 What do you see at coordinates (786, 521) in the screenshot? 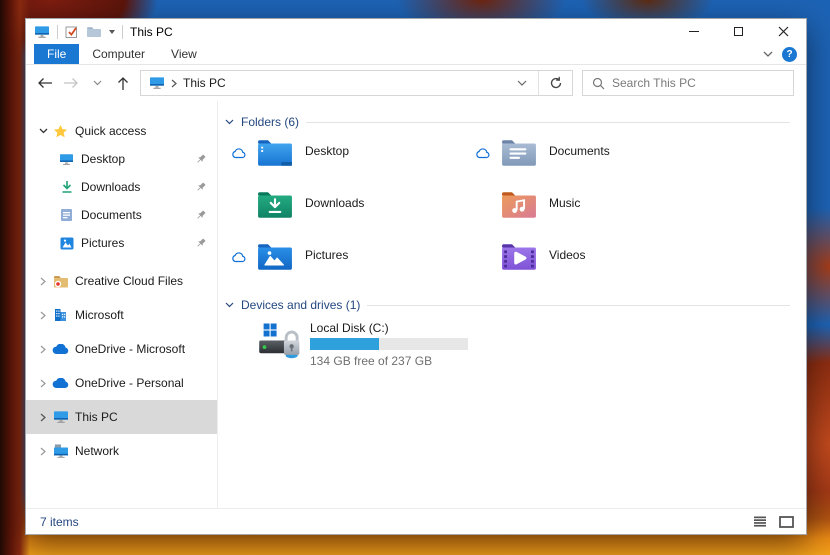
I see `thumbnail-view-icon` at bounding box center [786, 521].